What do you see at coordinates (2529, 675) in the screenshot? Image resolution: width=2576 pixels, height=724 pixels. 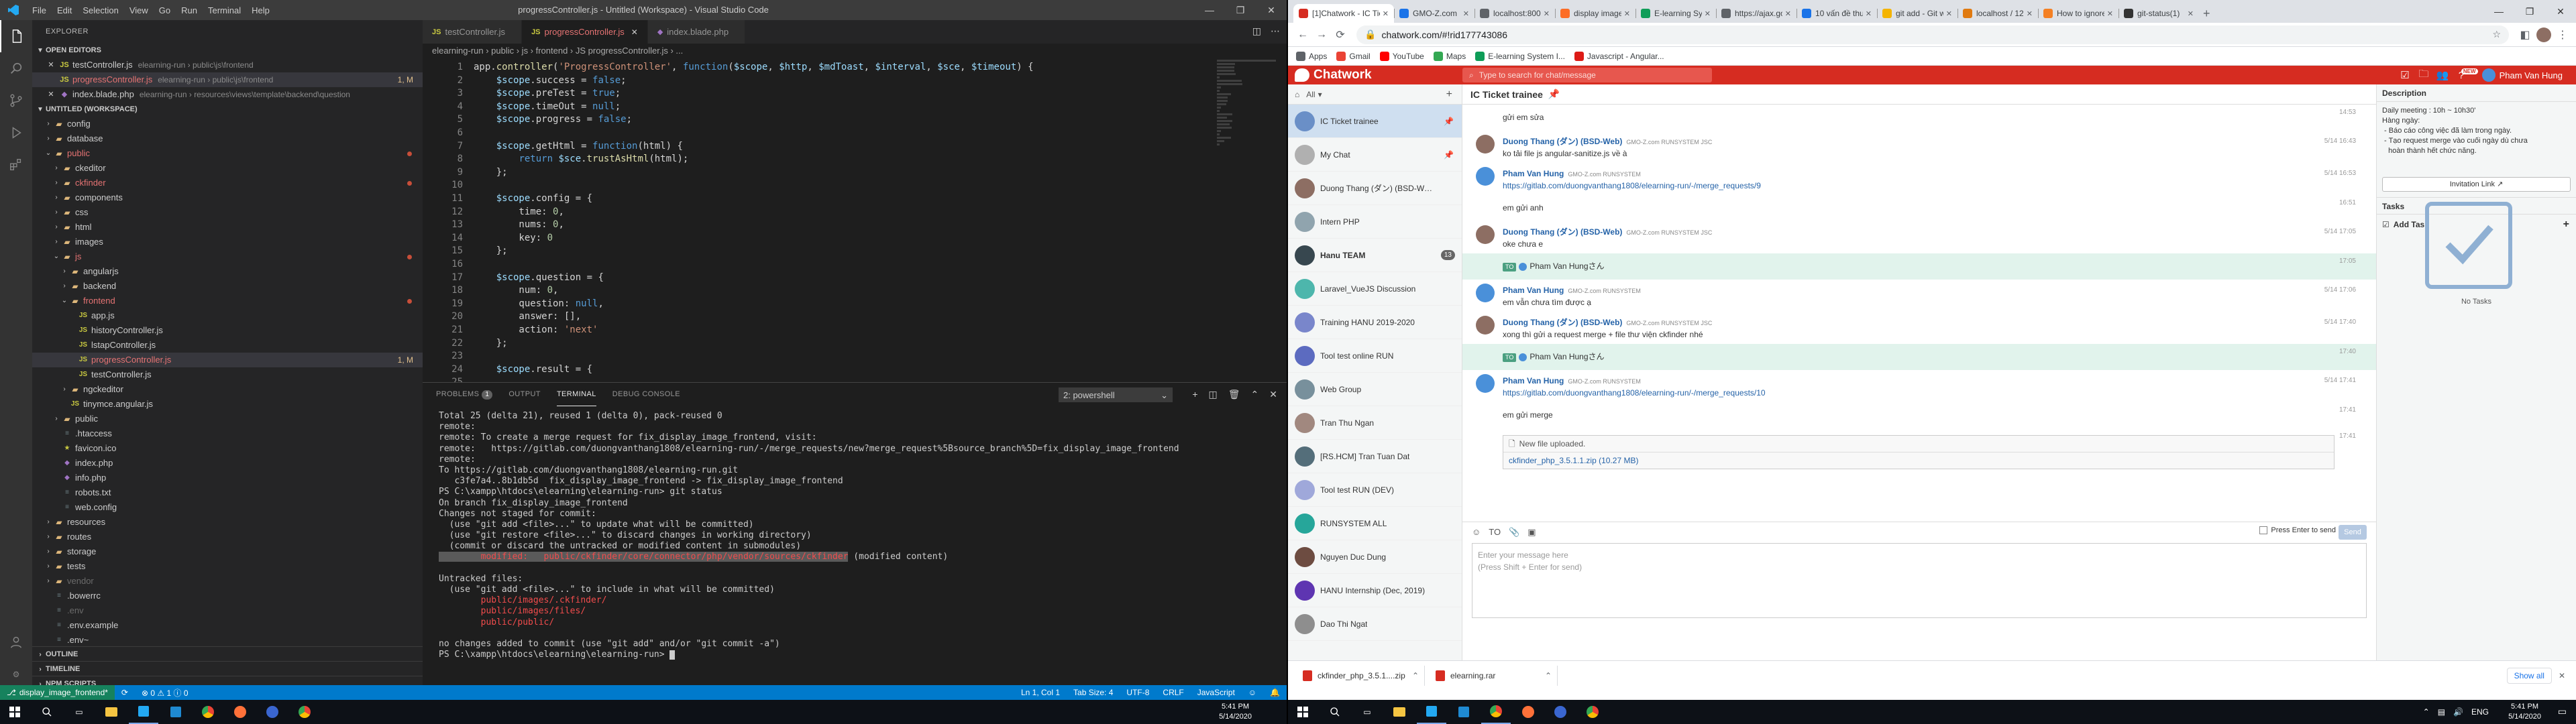 I see `show-all-button: Show all` at bounding box center [2529, 675].